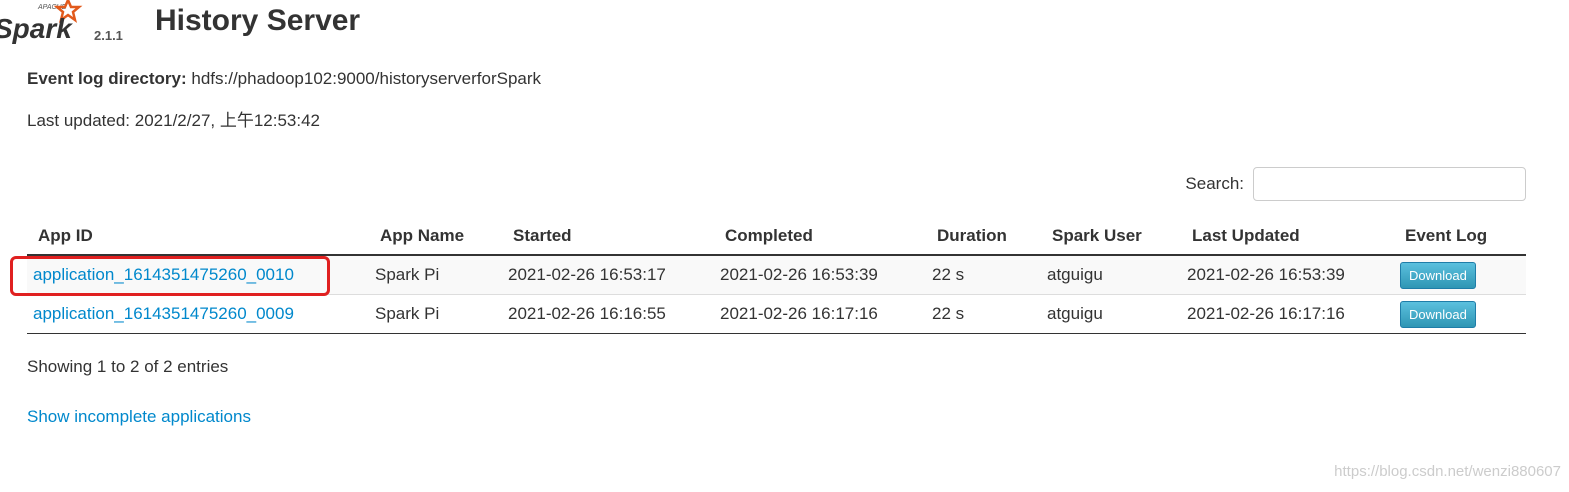 The width and height of the screenshot is (1569, 492). What do you see at coordinates (1389, 184) in the screenshot?
I see `search-input` at bounding box center [1389, 184].